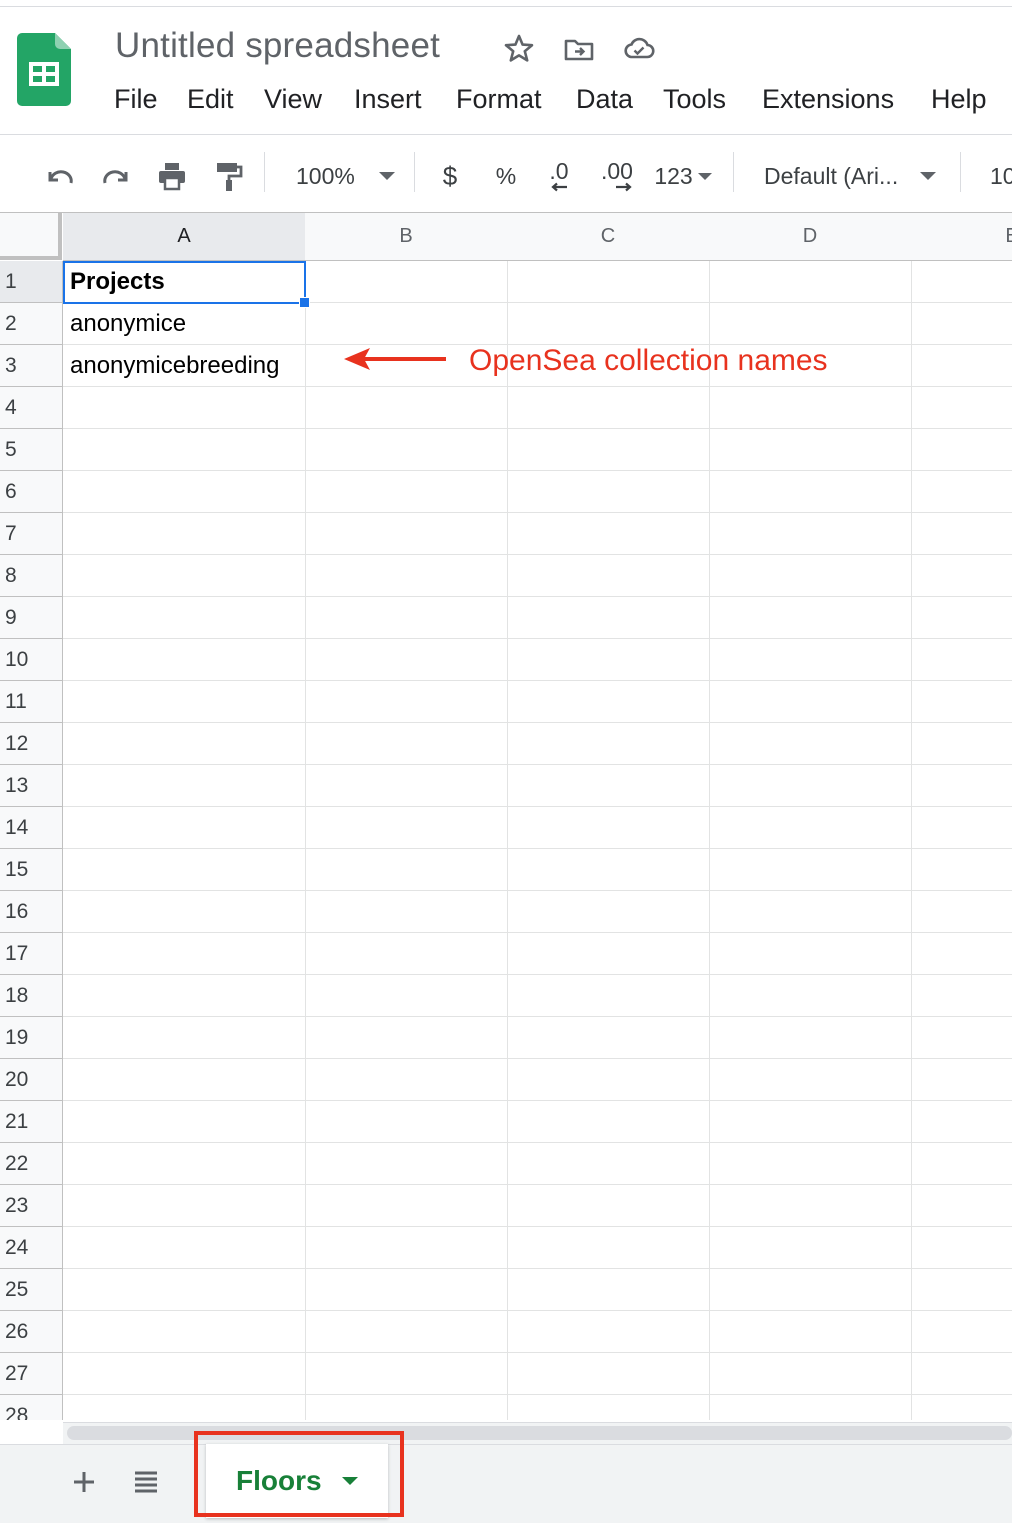  I want to click on decrease-decimal-button: .0, so click(559, 176).